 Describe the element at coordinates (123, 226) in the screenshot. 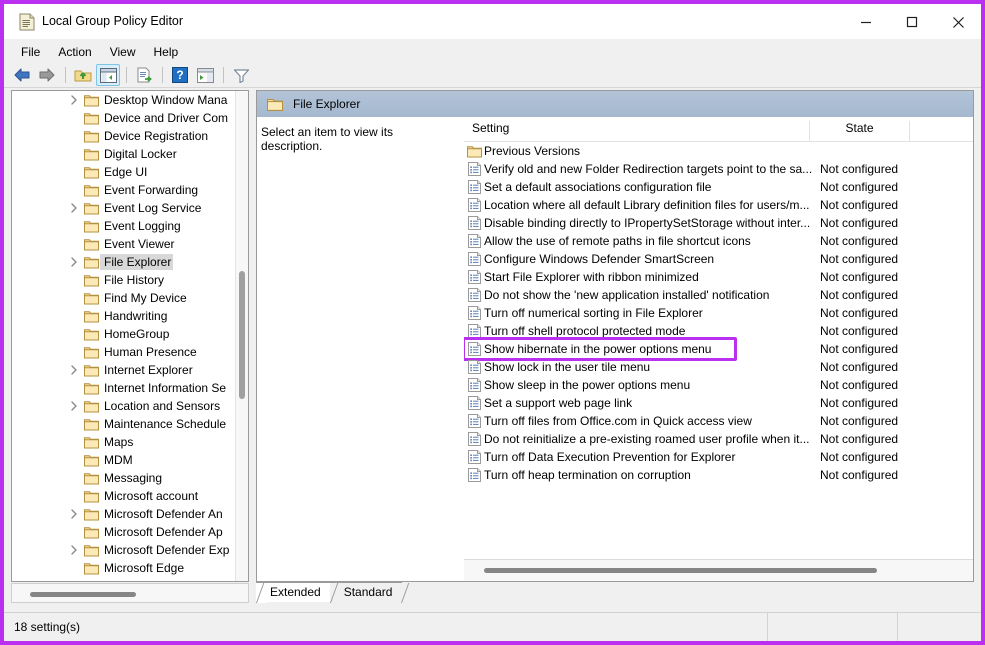

I see `tree-item-event-logging: Event Logging` at that location.